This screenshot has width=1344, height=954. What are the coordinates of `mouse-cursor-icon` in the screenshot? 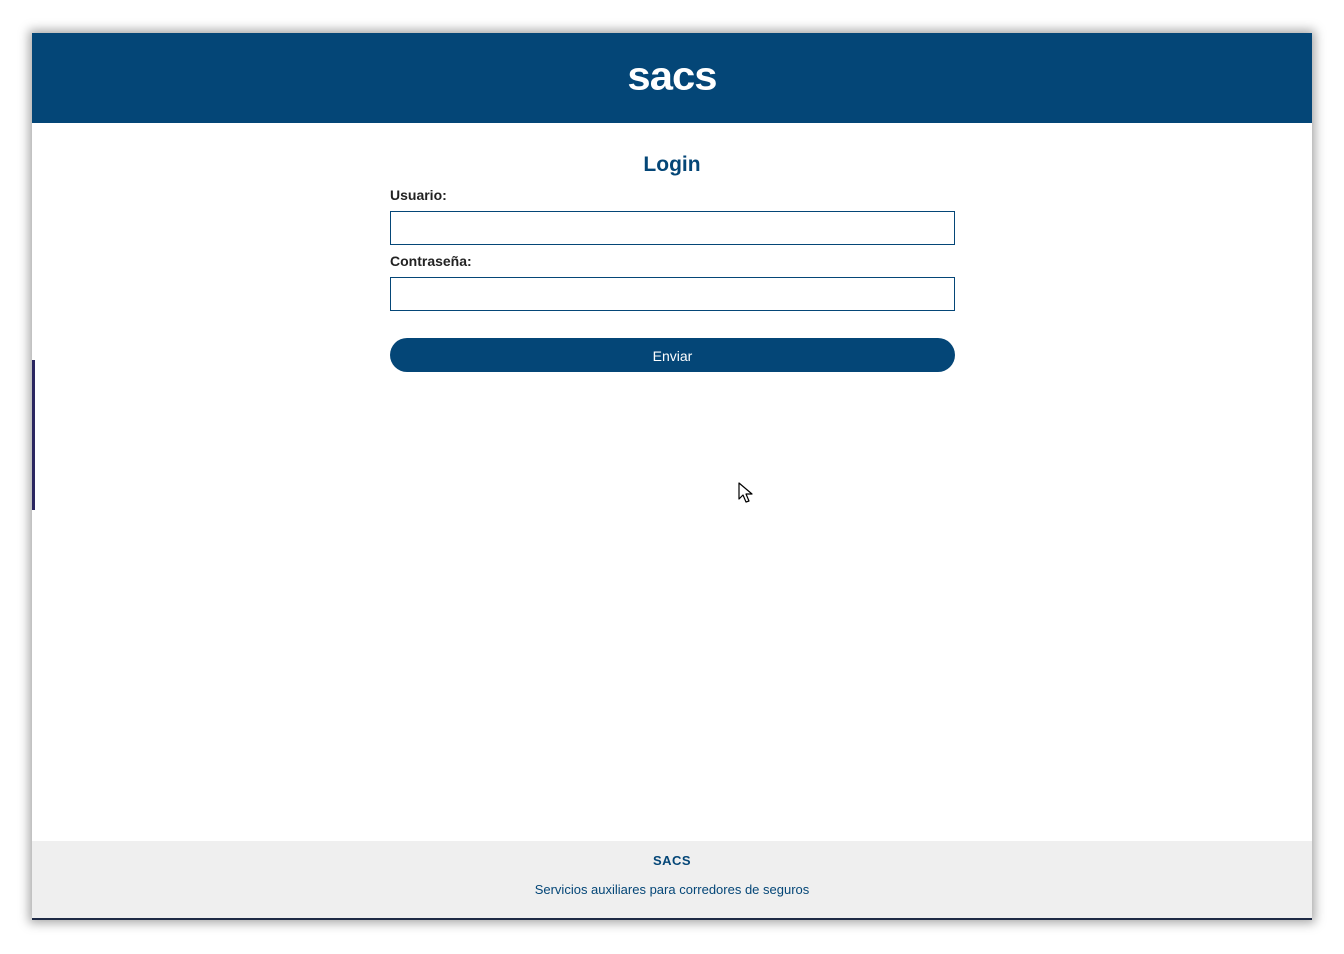 It's located at (745, 492).